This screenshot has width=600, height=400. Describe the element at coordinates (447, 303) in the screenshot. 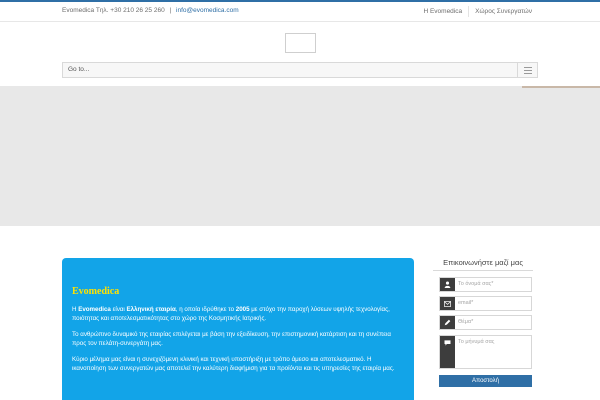

I see `email-icon` at that location.